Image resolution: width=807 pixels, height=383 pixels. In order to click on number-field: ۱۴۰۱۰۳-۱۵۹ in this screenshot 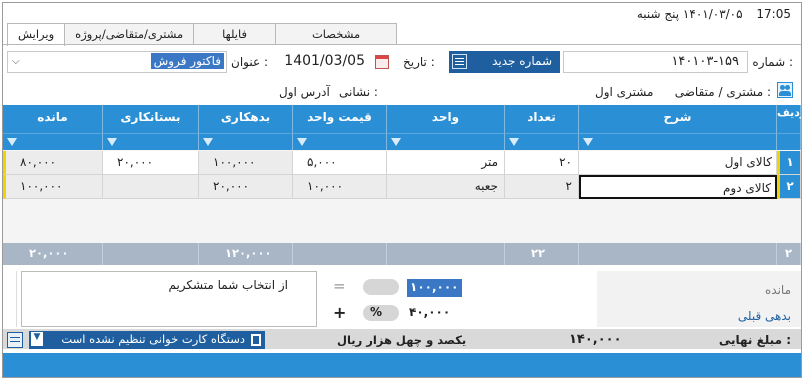, I will do `click(655, 62)`.